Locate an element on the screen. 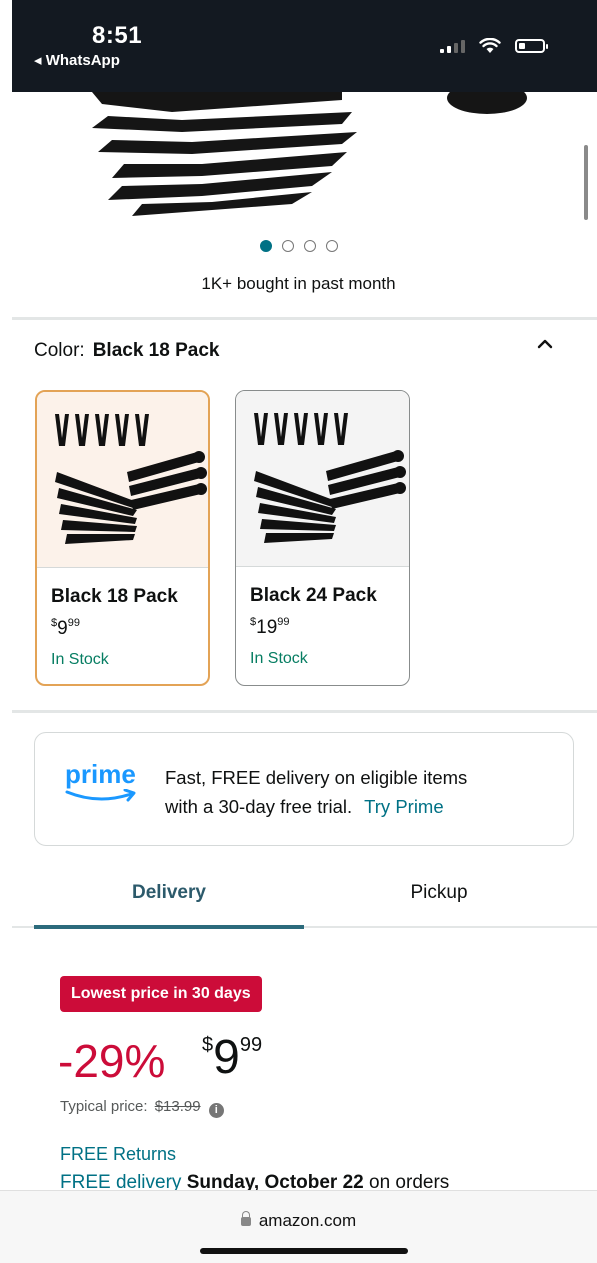  color-option-black-18-pack: Black 18 Pack $999 In Stock is located at coordinates (122, 538).